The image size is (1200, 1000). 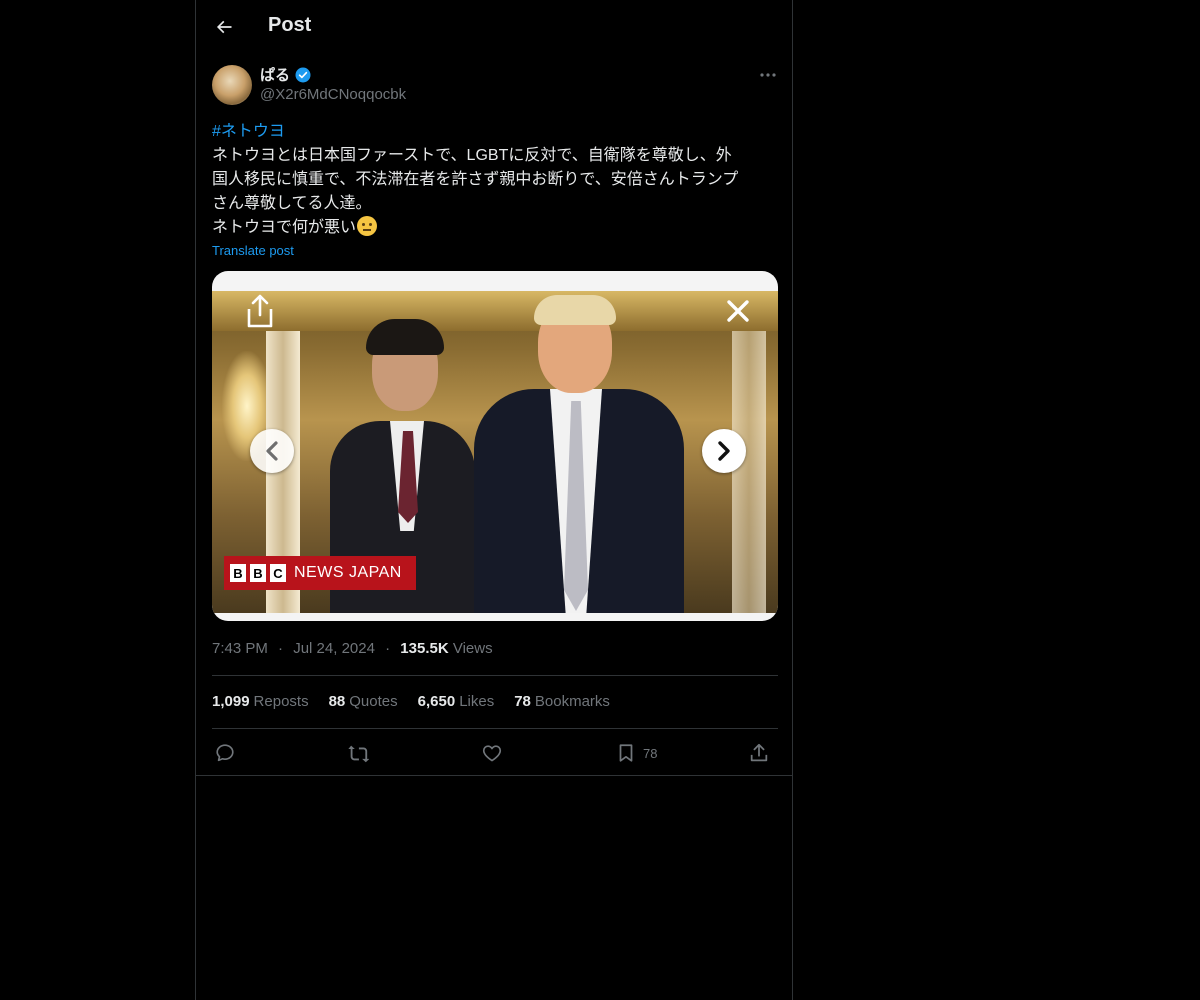 I want to click on post-time: 7:43 PM, so click(x=240, y=648).